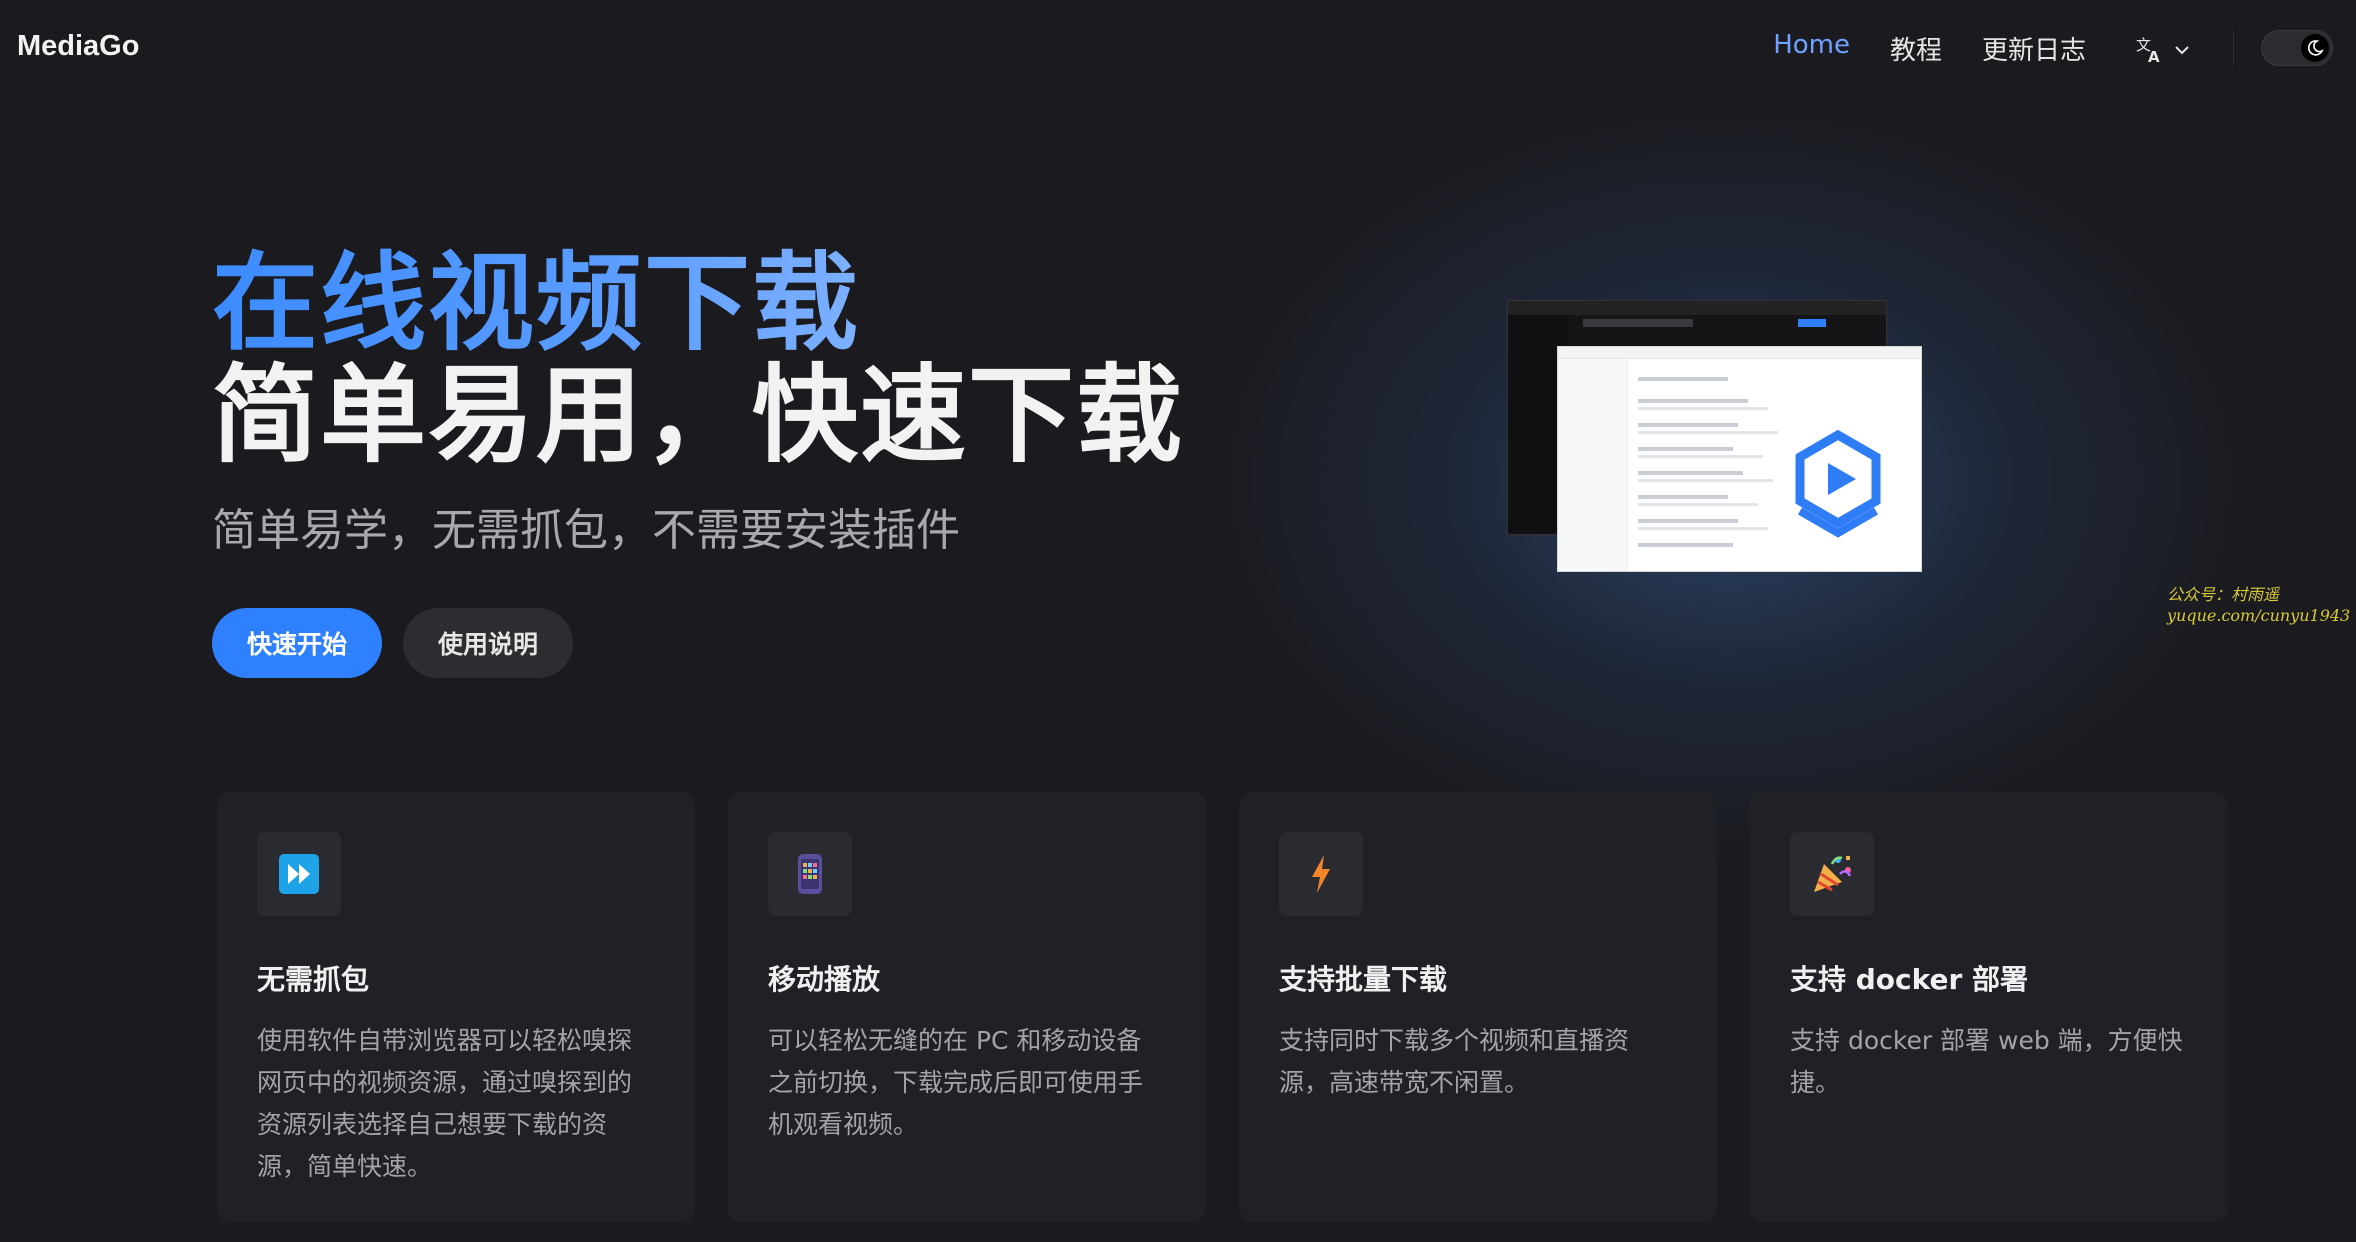  What do you see at coordinates (1811, 48) in the screenshot?
I see `nav-link-home: Home` at bounding box center [1811, 48].